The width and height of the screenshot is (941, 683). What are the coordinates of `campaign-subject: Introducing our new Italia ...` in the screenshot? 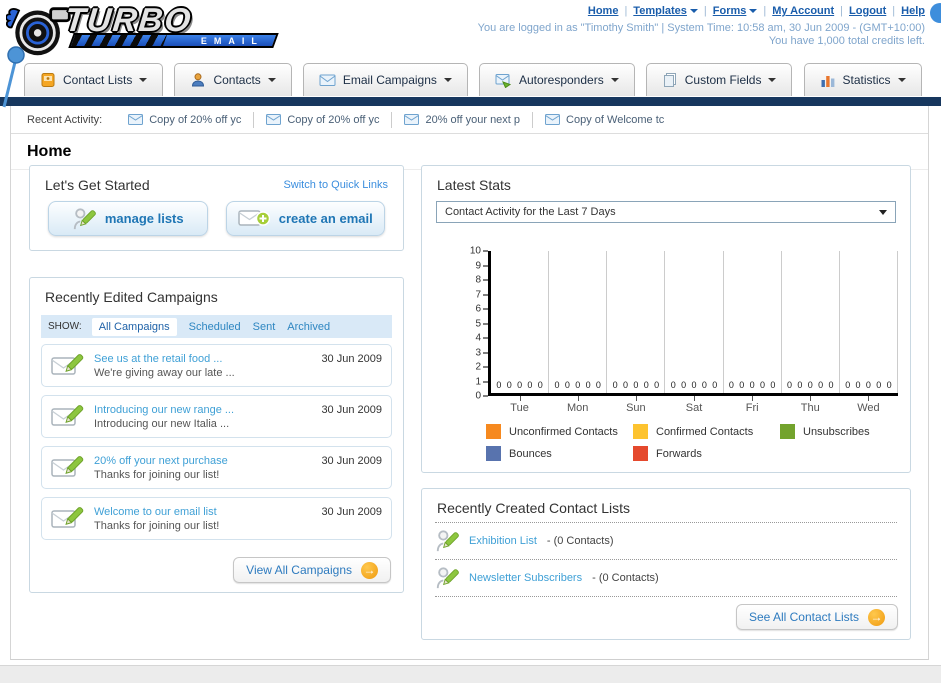 It's located at (162, 423).